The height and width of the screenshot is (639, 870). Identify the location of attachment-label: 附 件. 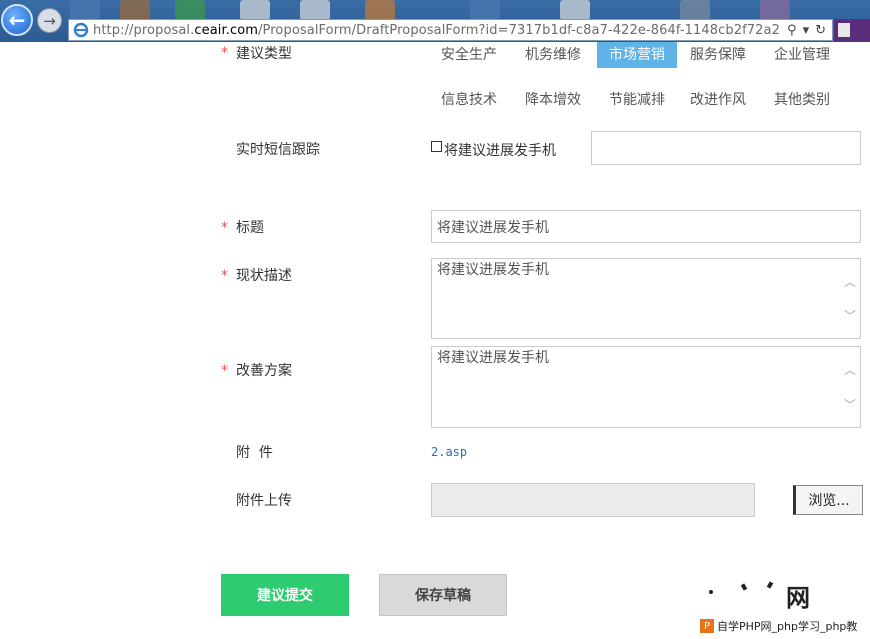
(254, 453).